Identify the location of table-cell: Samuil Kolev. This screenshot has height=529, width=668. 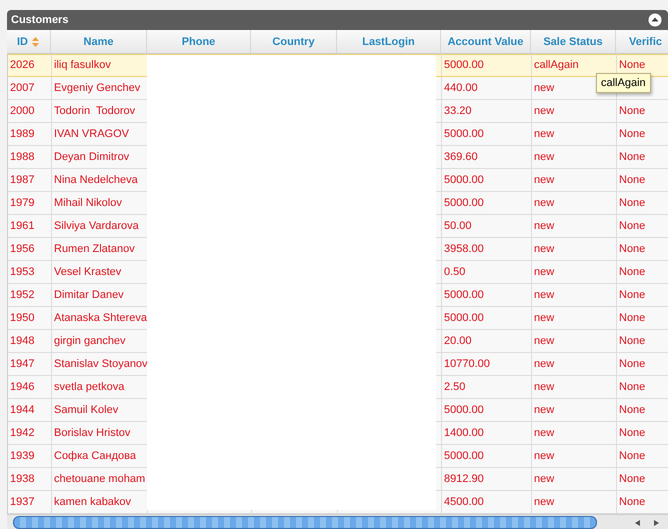
(86, 410).